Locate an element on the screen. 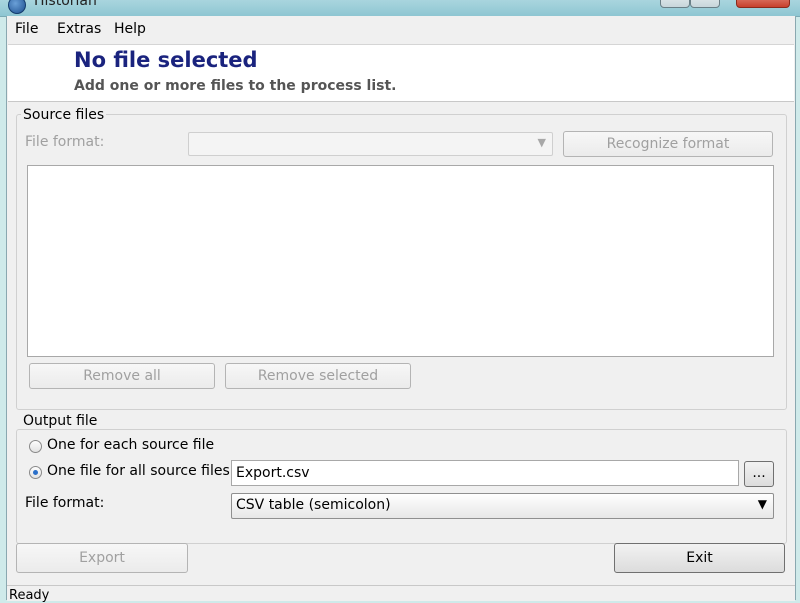 The width and height of the screenshot is (800, 603). status-text: Ready is located at coordinates (29, 595).